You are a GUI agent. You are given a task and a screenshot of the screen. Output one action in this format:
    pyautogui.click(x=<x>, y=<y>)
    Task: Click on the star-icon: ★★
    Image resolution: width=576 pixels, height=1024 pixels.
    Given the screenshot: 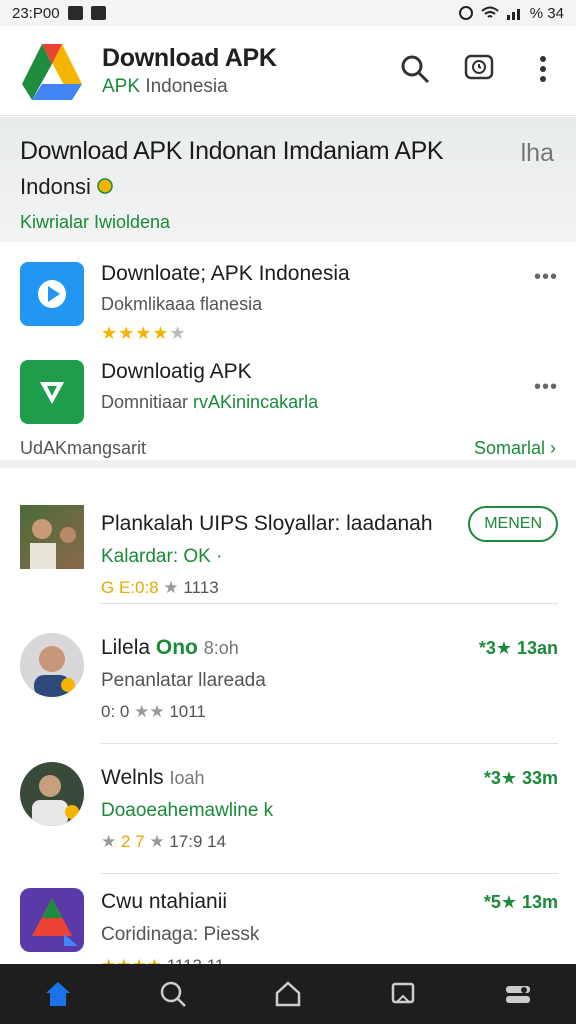 What is the action you would take?
    pyautogui.click(x=149, y=711)
    